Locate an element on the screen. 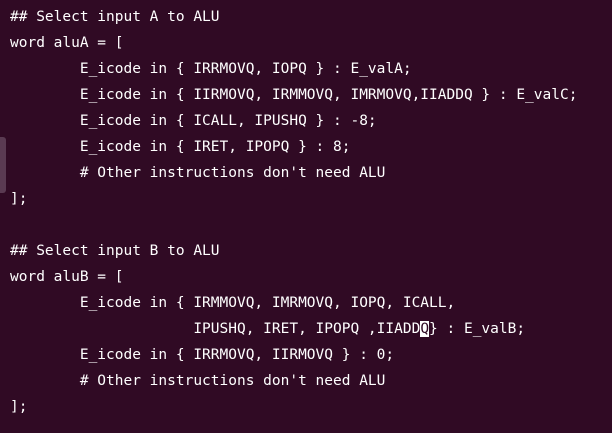 This screenshot has height=433, width=612. code-line-14: E_icode in { IRRMOVQ, IIRMOVQ } : 0; is located at coordinates (306, 355).